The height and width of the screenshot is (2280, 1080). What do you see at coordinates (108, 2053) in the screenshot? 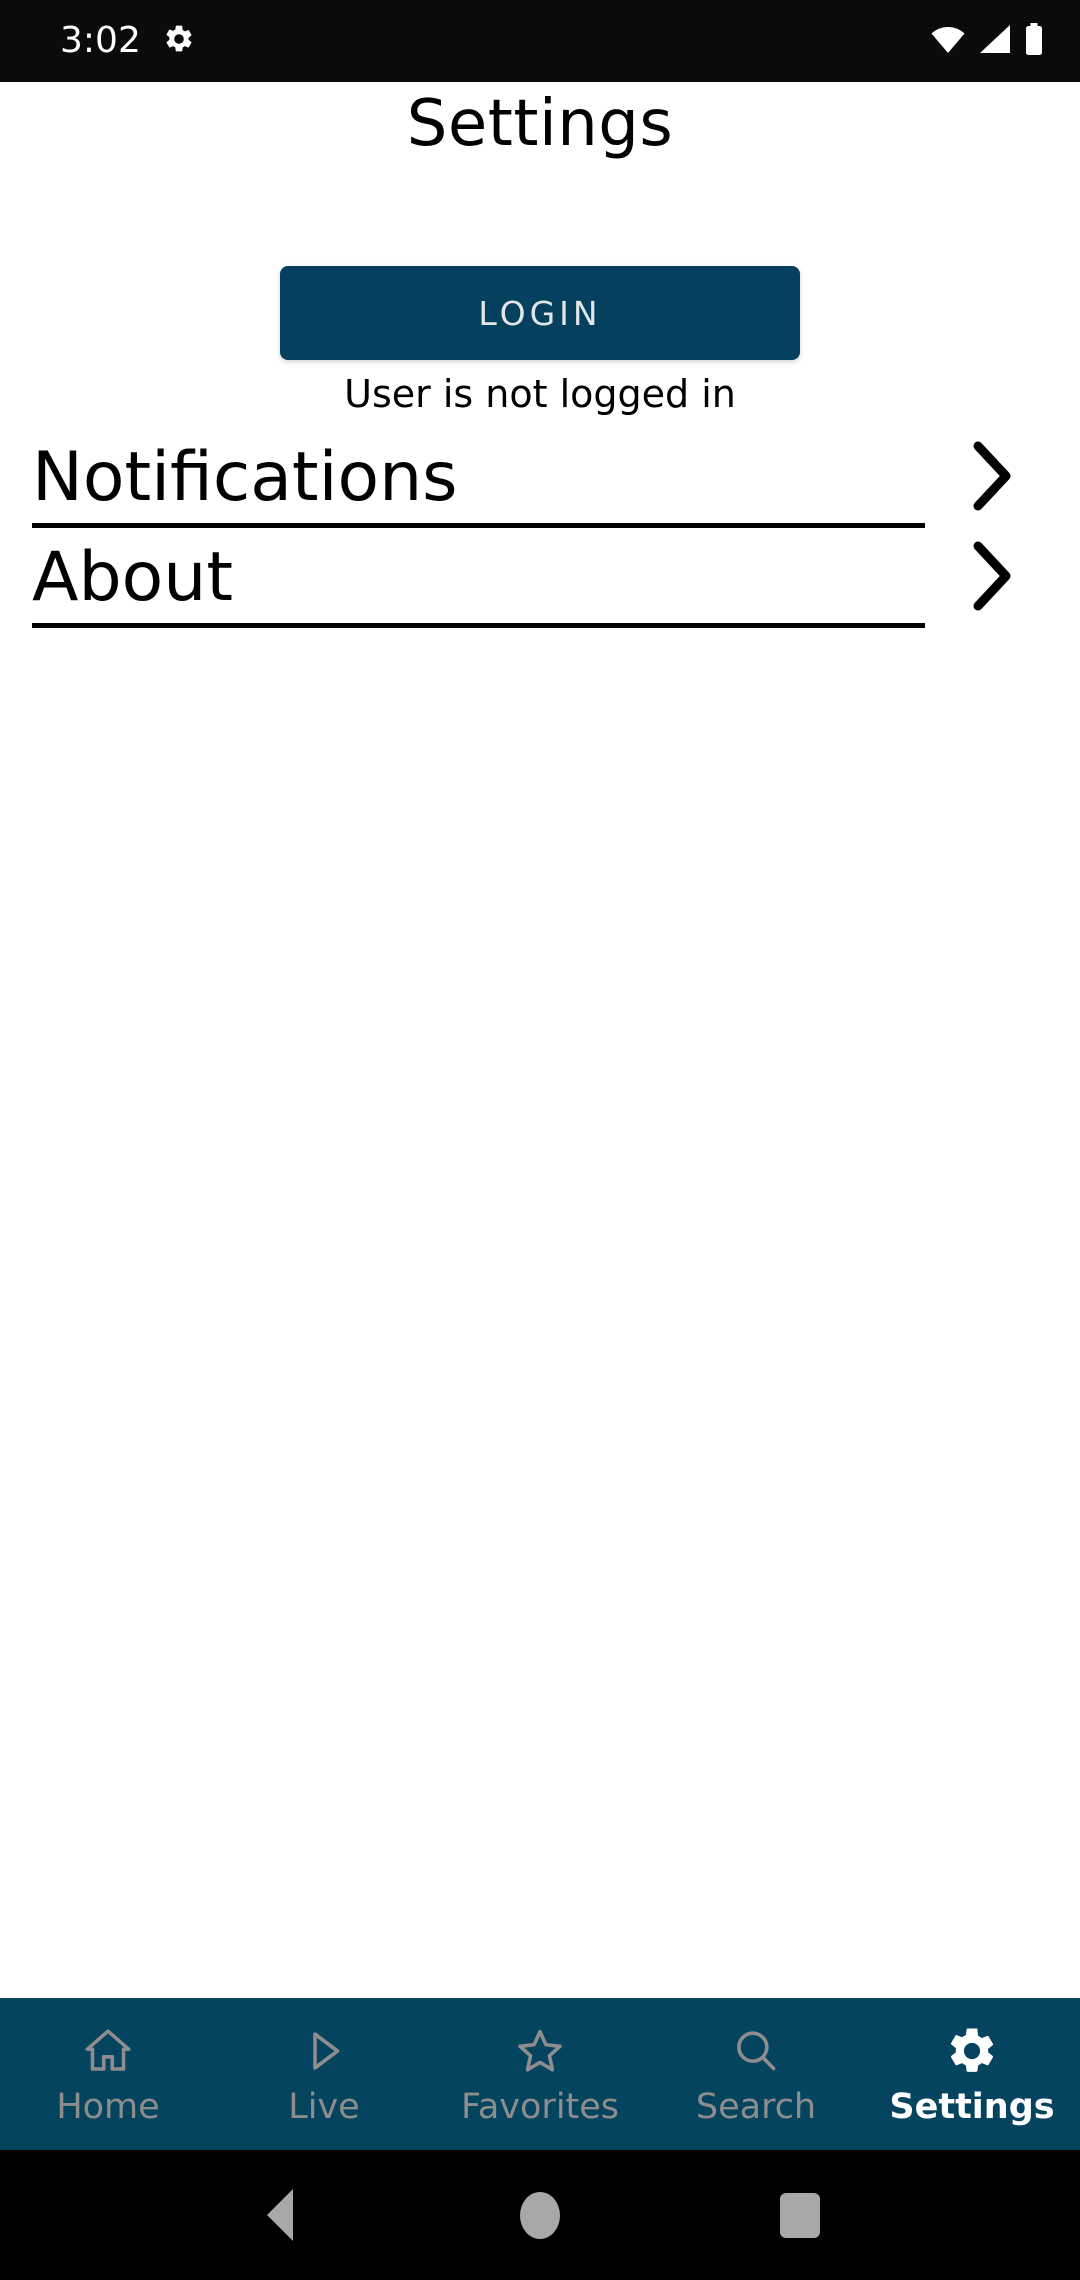
I see `home-icon` at bounding box center [108, 2053].